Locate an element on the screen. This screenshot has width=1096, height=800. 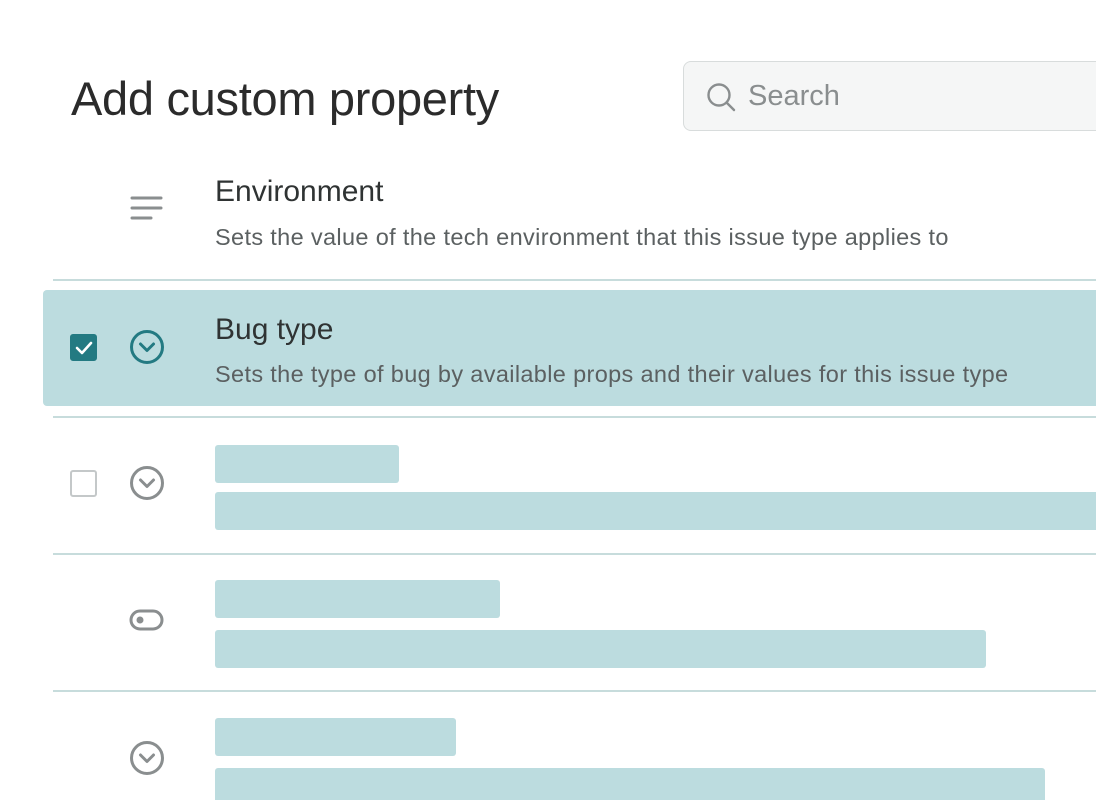
property-title: Bug type is located at coordinates (274, 329).